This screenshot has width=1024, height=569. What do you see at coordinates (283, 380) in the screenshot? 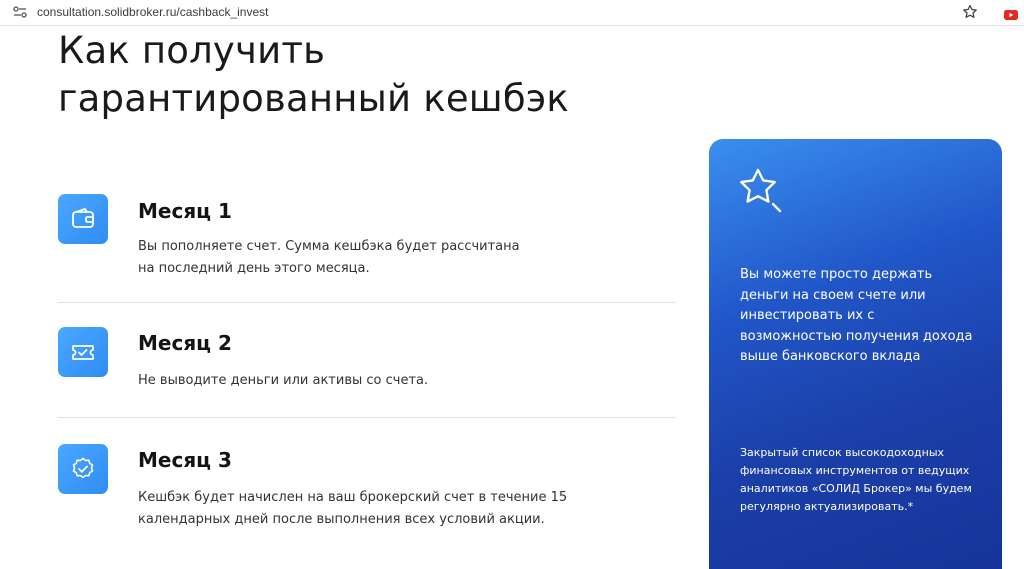
I see `step-description-line: Не выводите деньги или активы со счета.` at bounding box center [283, 380].